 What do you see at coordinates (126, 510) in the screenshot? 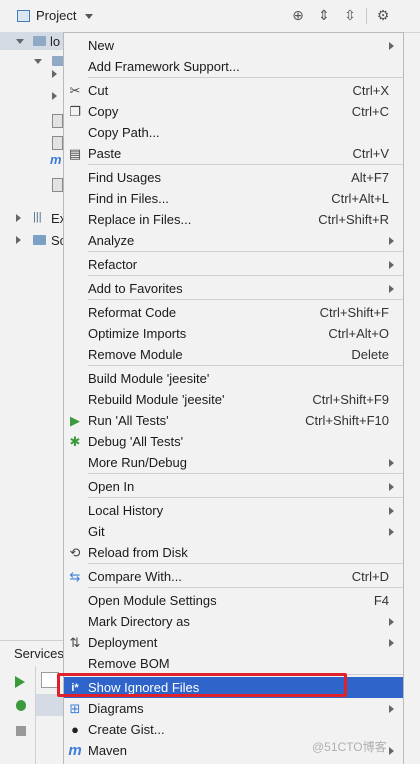
I see `menu-item-label: Local History` at bounding box center [126, 510].